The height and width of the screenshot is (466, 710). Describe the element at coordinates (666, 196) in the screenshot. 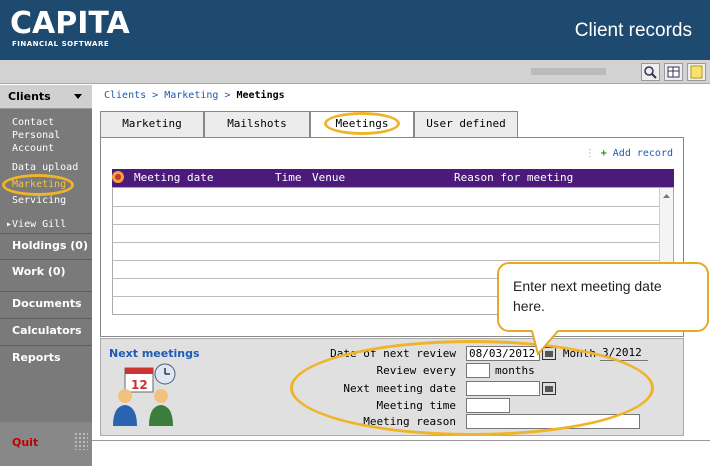

I see `scroll-up-icon` at that location.